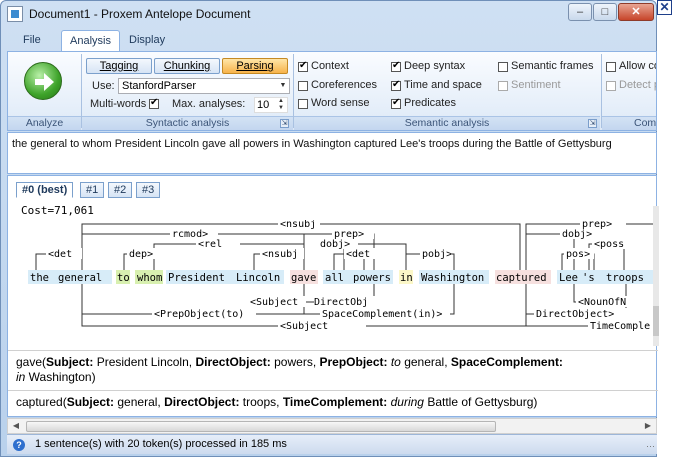 The height and width of the screenshot is (457, 673). What do you see at coordinates (255, 66) in the screenshot?
I see `parsing-button: Parsing` at bounding box center [255, 66].